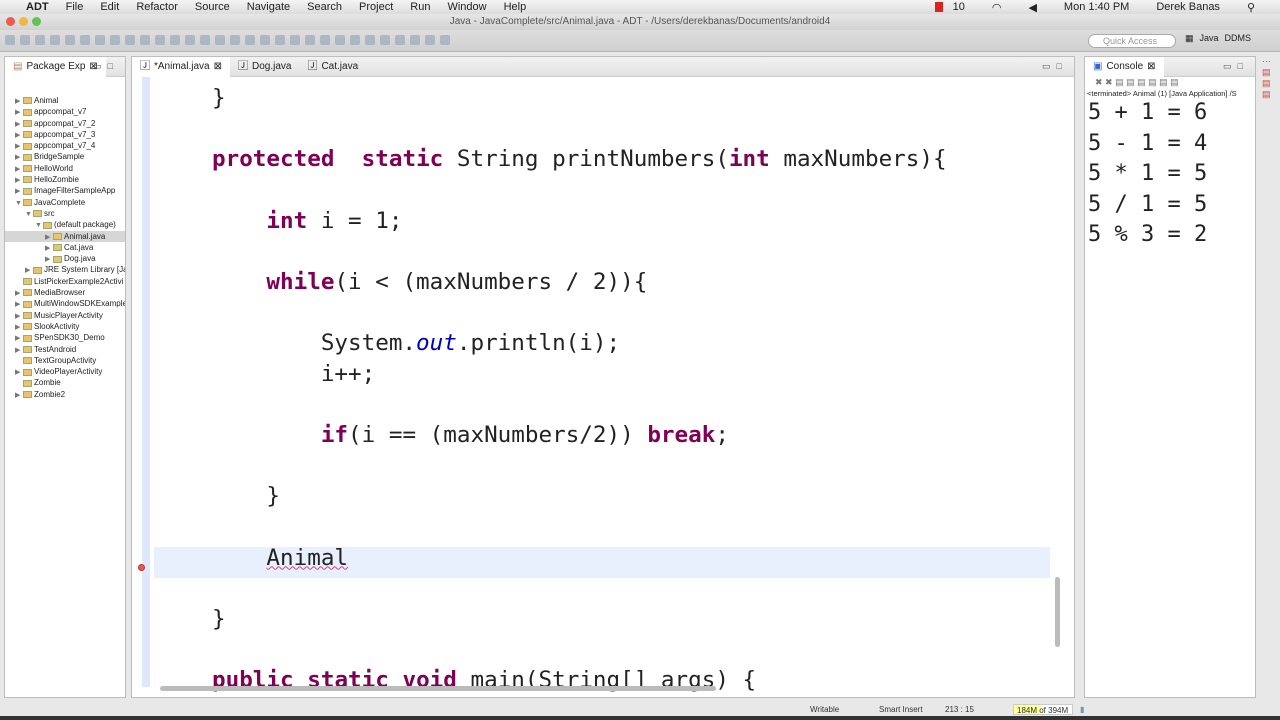 The width and height of the screenshot is (1280, 720). Describe the element at coordinates (65, 156) in the screenshot. I see `tree-item: ▶ BridgeSample` at that location.